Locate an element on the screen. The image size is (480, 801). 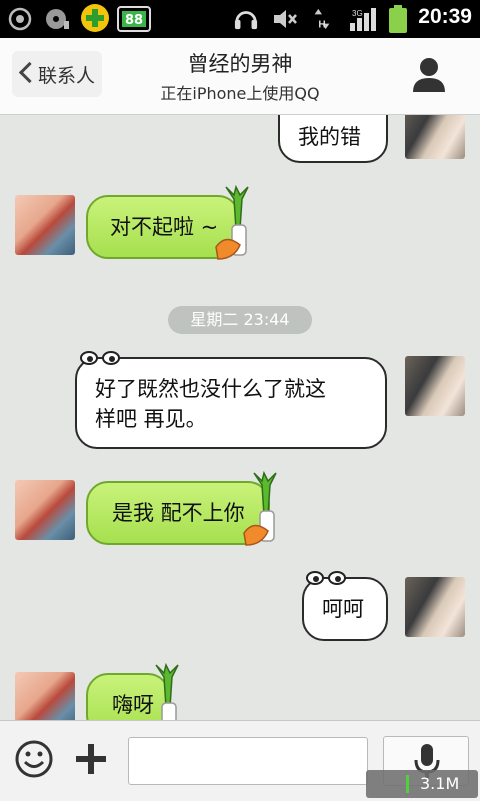
battery-app-icon: 88 is located at coordinates (134, 19).